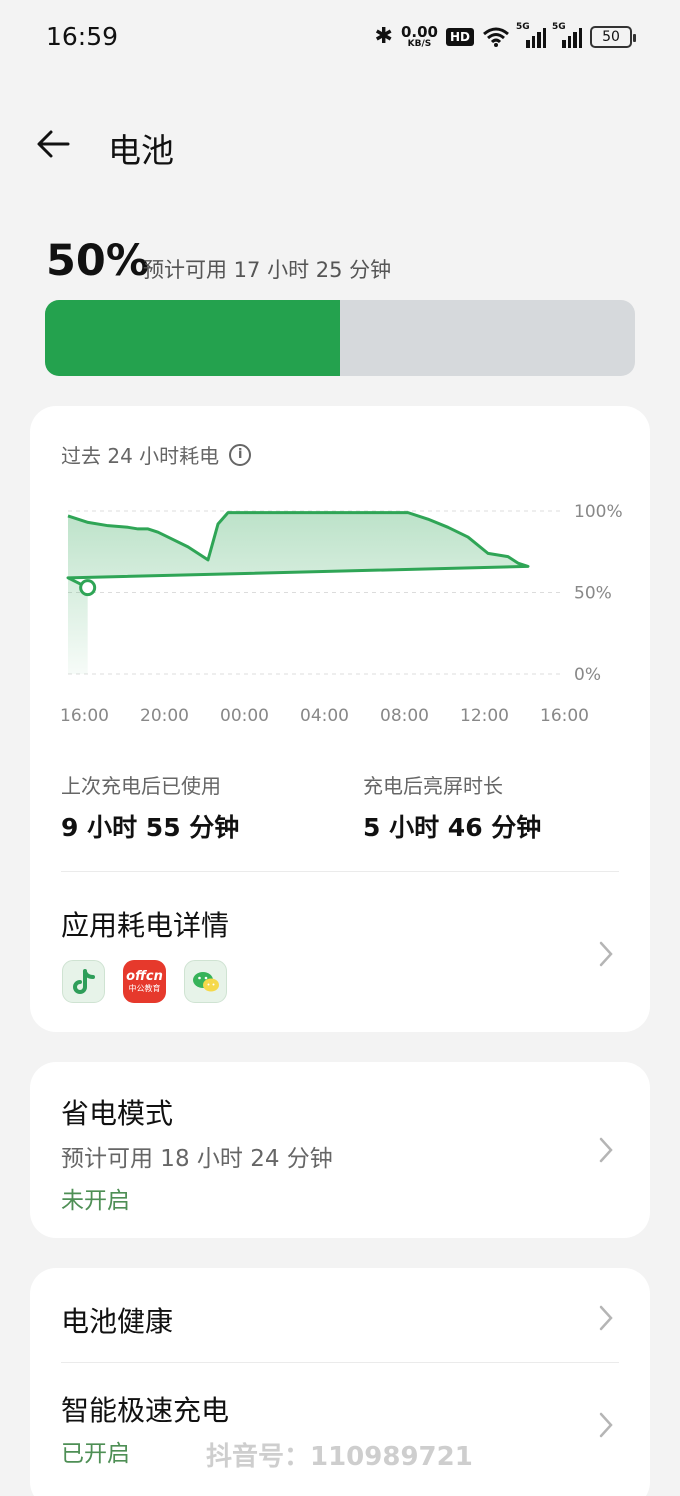 The image size is (680, 1496). What do you see at coordinates (54, 144) in the screenshot?
I see `back-arrow-icon` at bounding box center [54, 144].